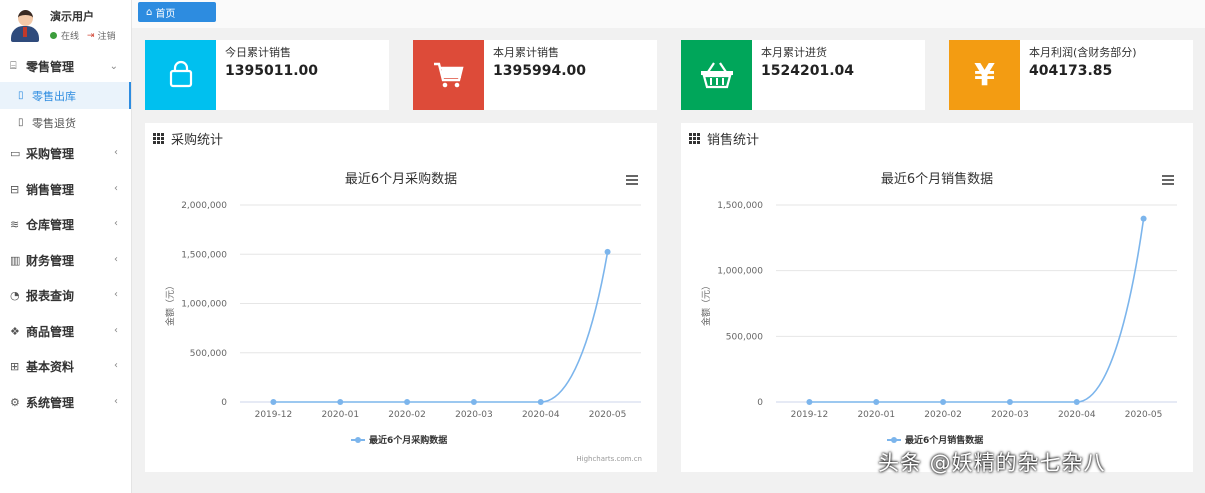 This screenshot has height=493, width=1205. I want to click on panel-title: 销售统计, so click(733, 140).